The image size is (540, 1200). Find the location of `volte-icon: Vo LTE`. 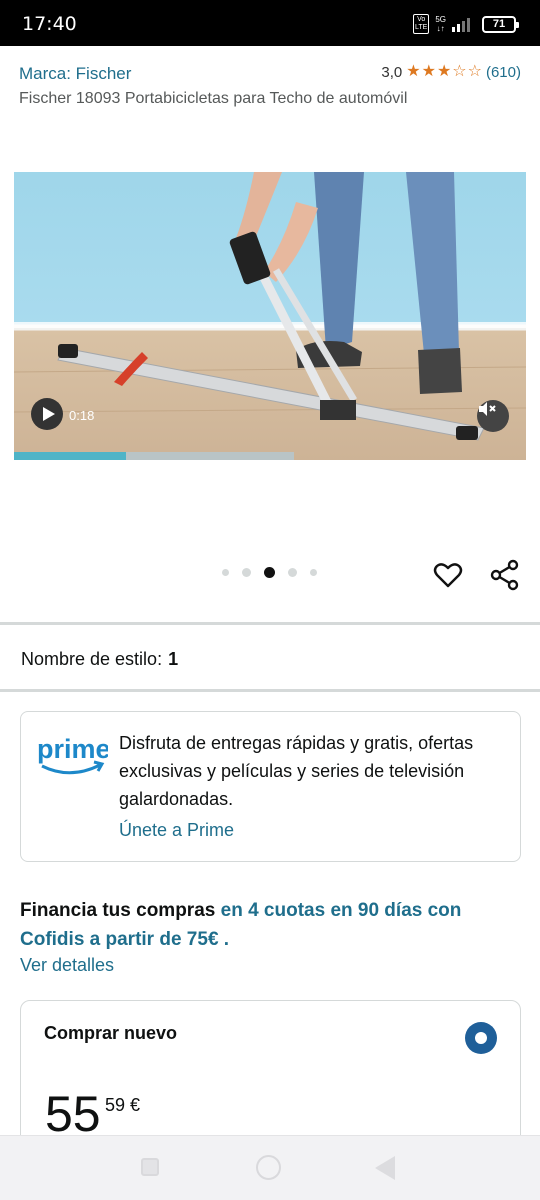

volte-icon: Vo LTE is located at coordinates (421, 24).